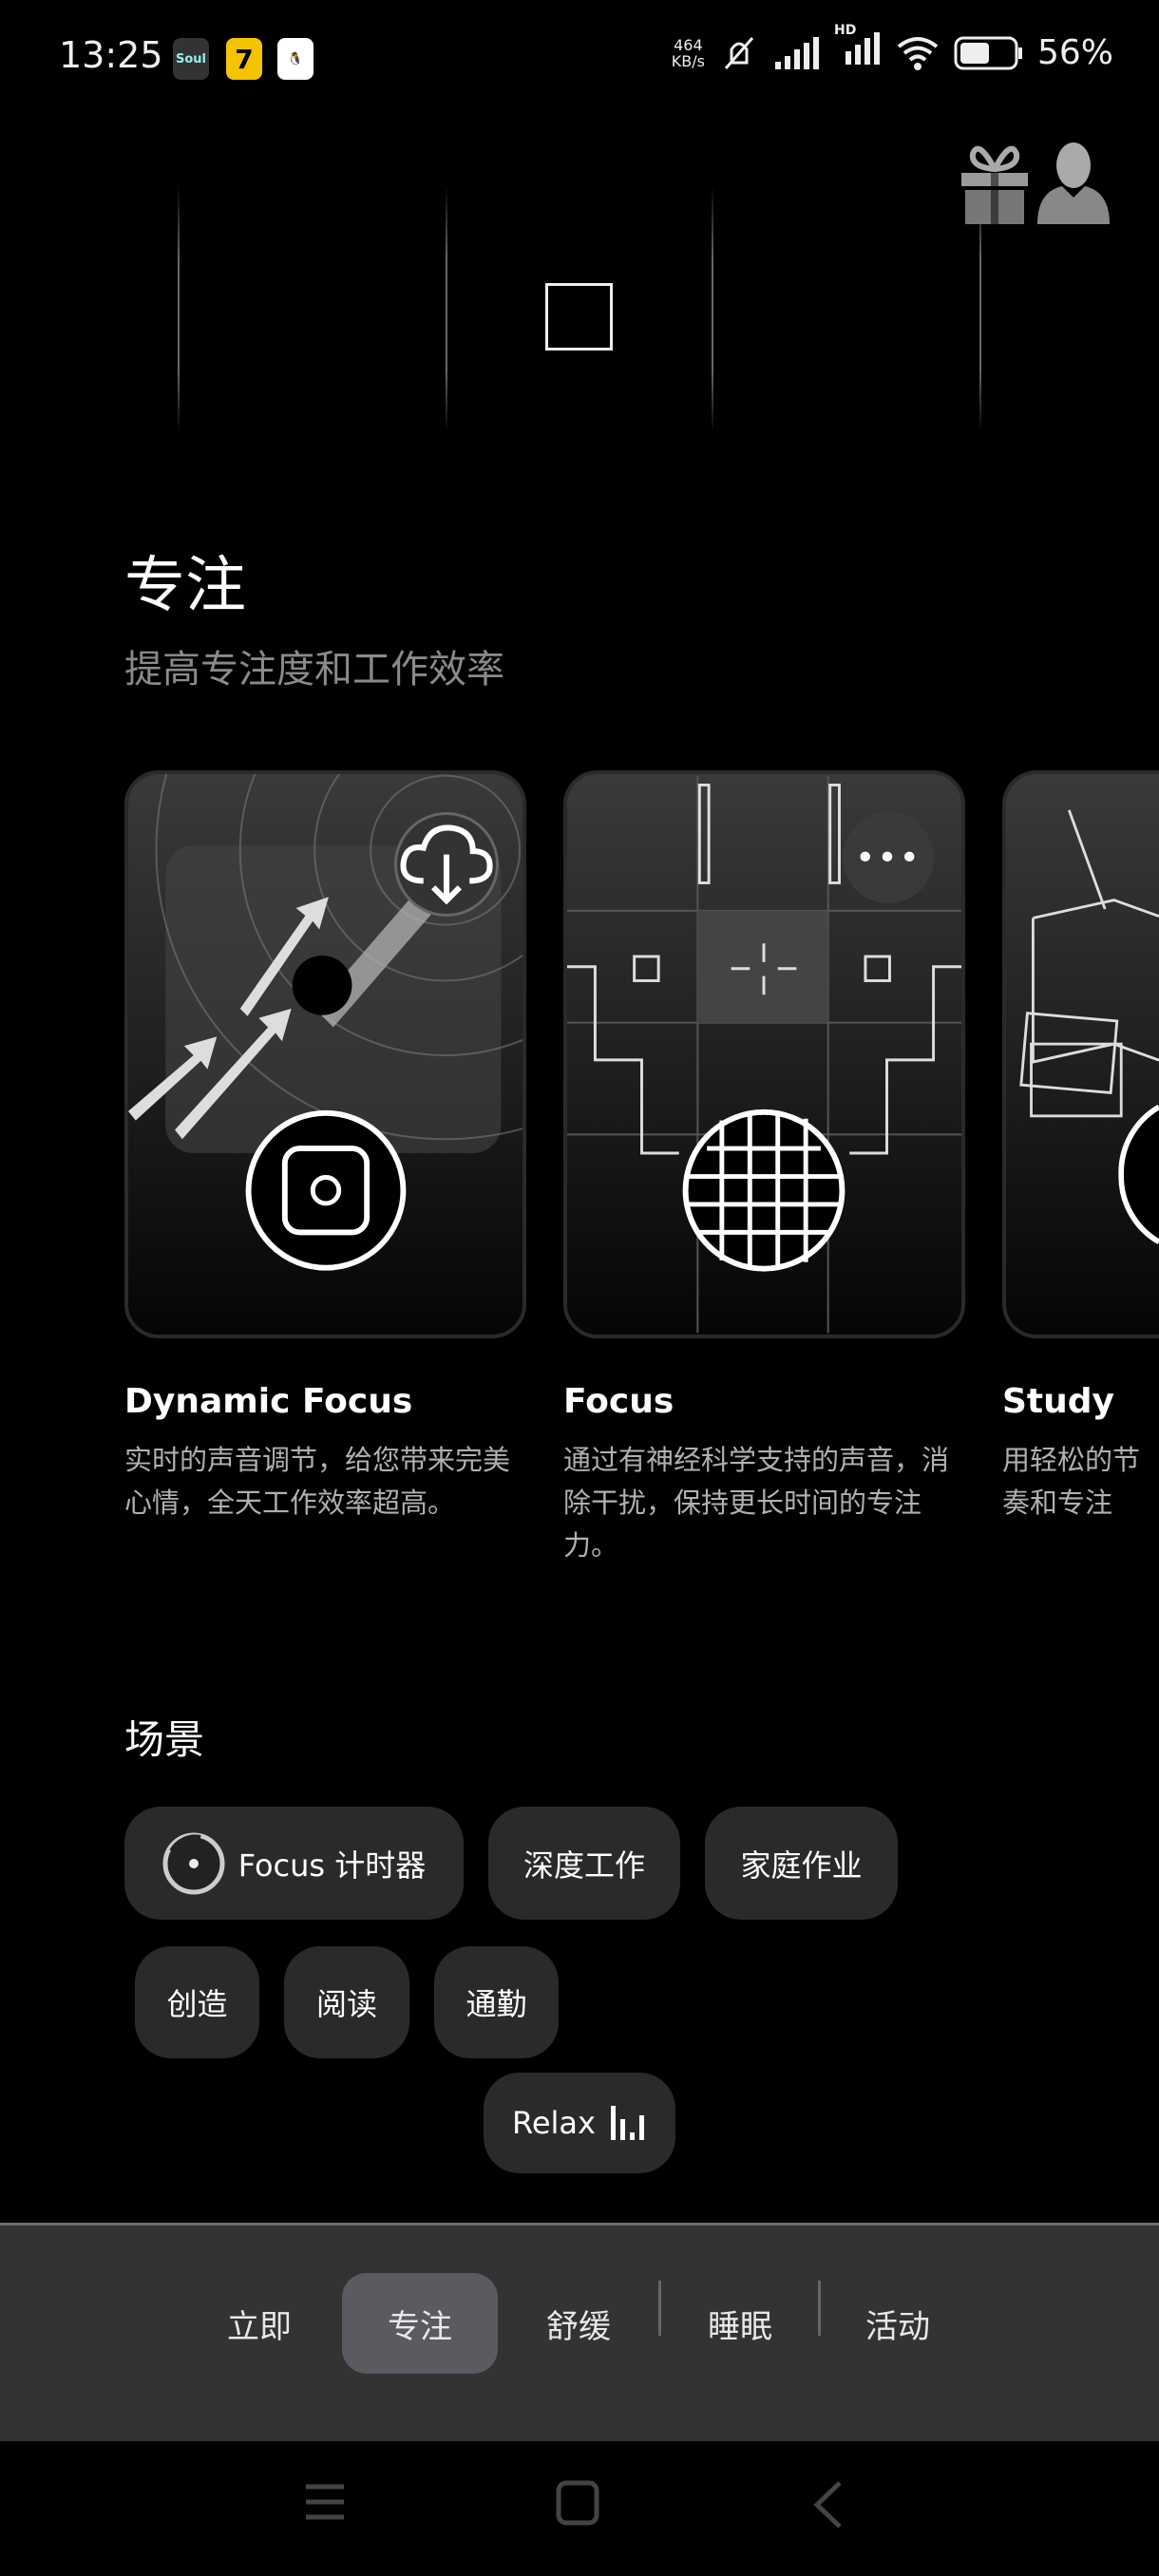  Describe the element at coordinates (1058, 1401) in the screenshot. I see `card-title: Study` at that location.